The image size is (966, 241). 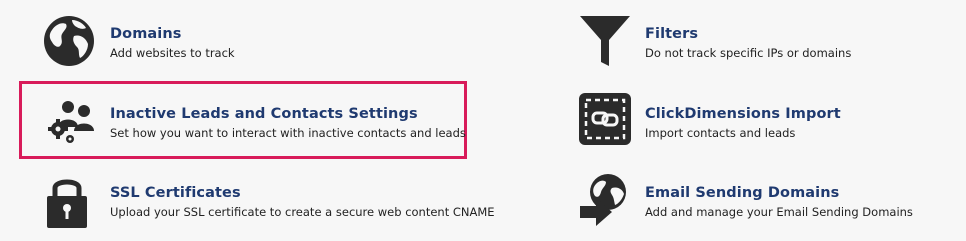 I want to click on item-title: Email Sending Domains, so click(x=742, y=193).